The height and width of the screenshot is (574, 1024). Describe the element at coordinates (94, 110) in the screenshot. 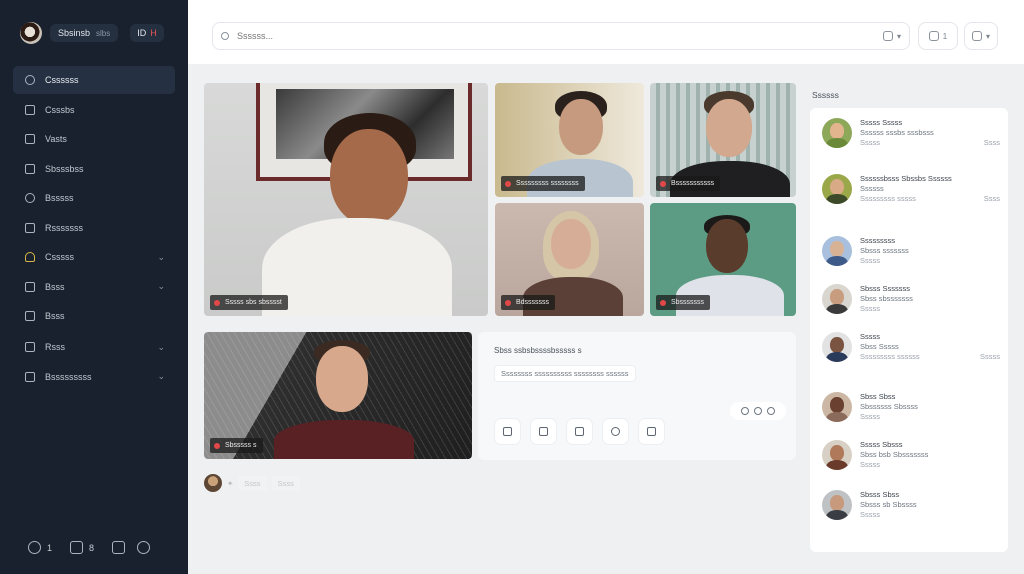

I see `sidebar-item-1: Csssbs` at that location.